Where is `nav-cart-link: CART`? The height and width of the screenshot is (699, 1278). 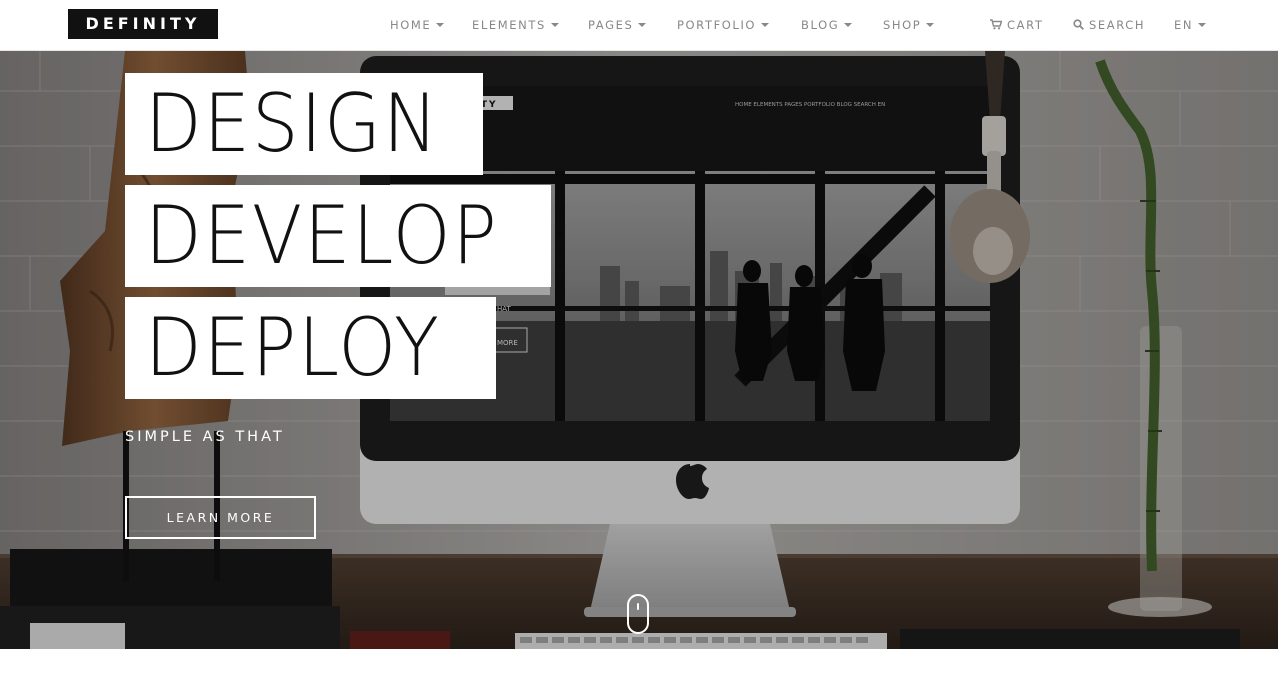
nav-cart-link: CART is located at coordinates (1016, 25).